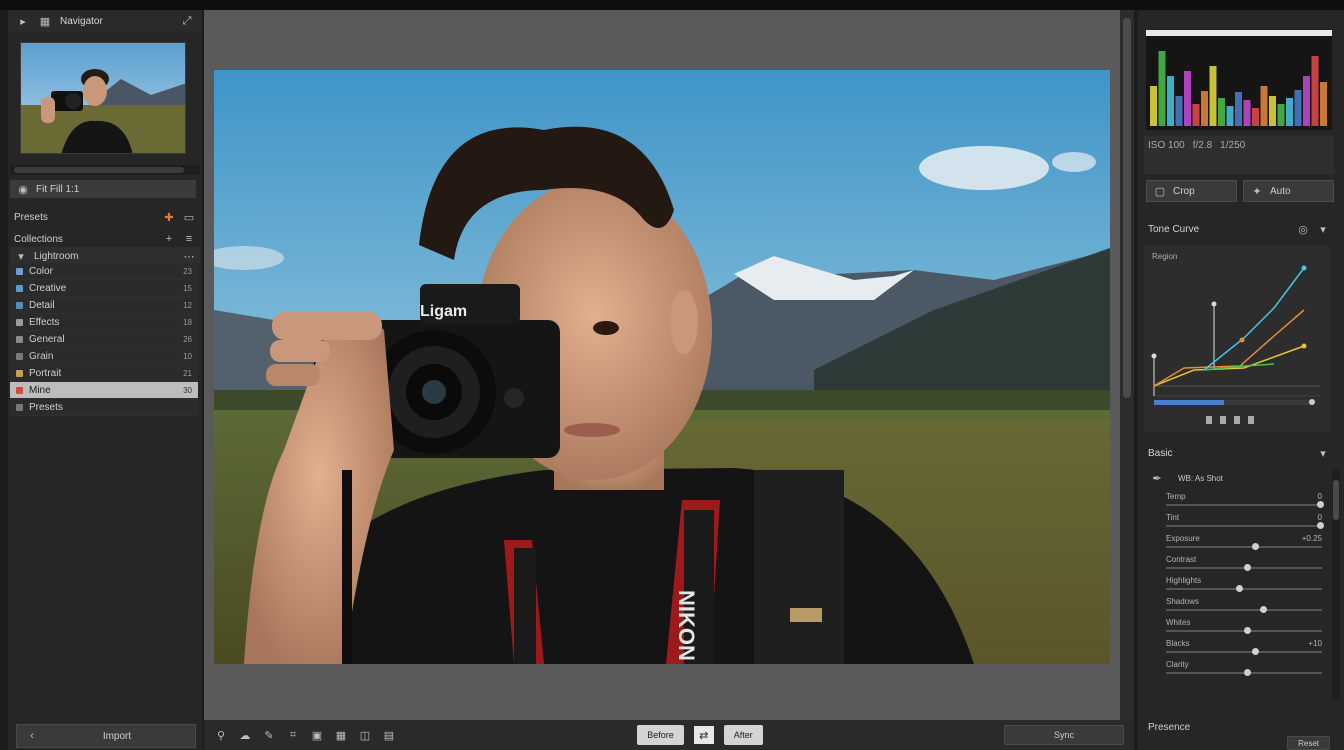  What do you see at coordinates (169, 239) in the screenshot?
I see `plus-icon: +` at bounding box center [169, 239].